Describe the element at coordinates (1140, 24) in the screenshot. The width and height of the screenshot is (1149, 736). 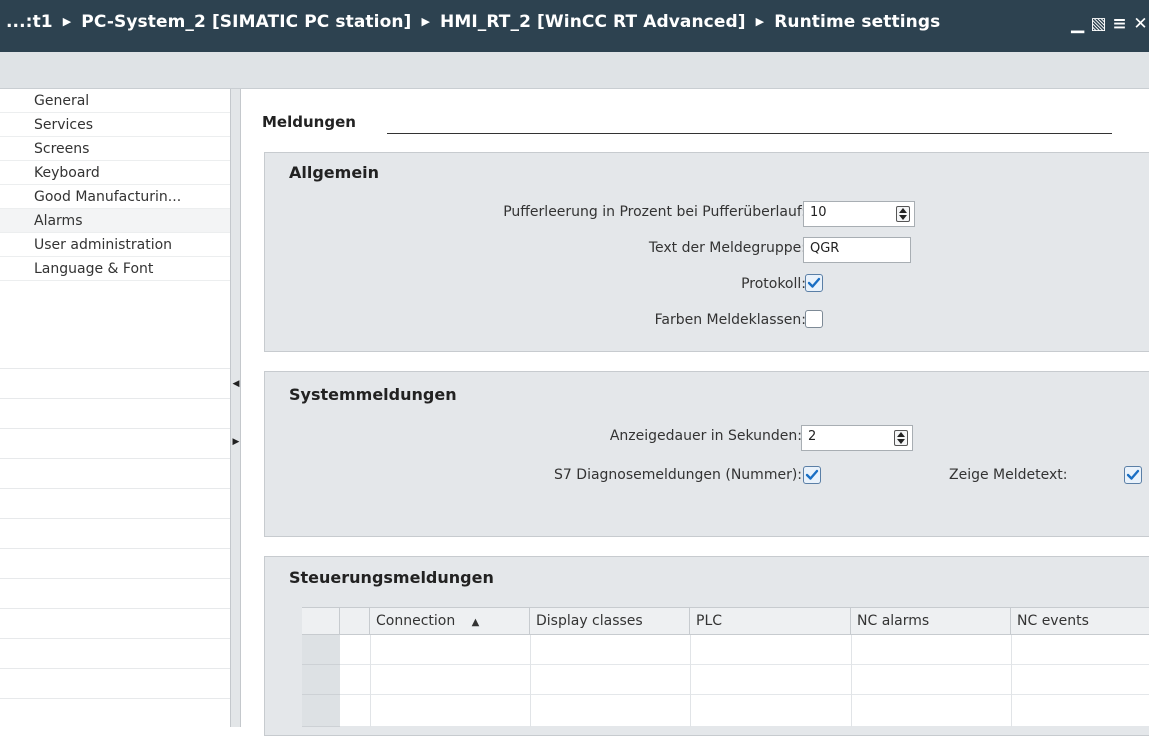
I see `close-icon: ✕` at that location.